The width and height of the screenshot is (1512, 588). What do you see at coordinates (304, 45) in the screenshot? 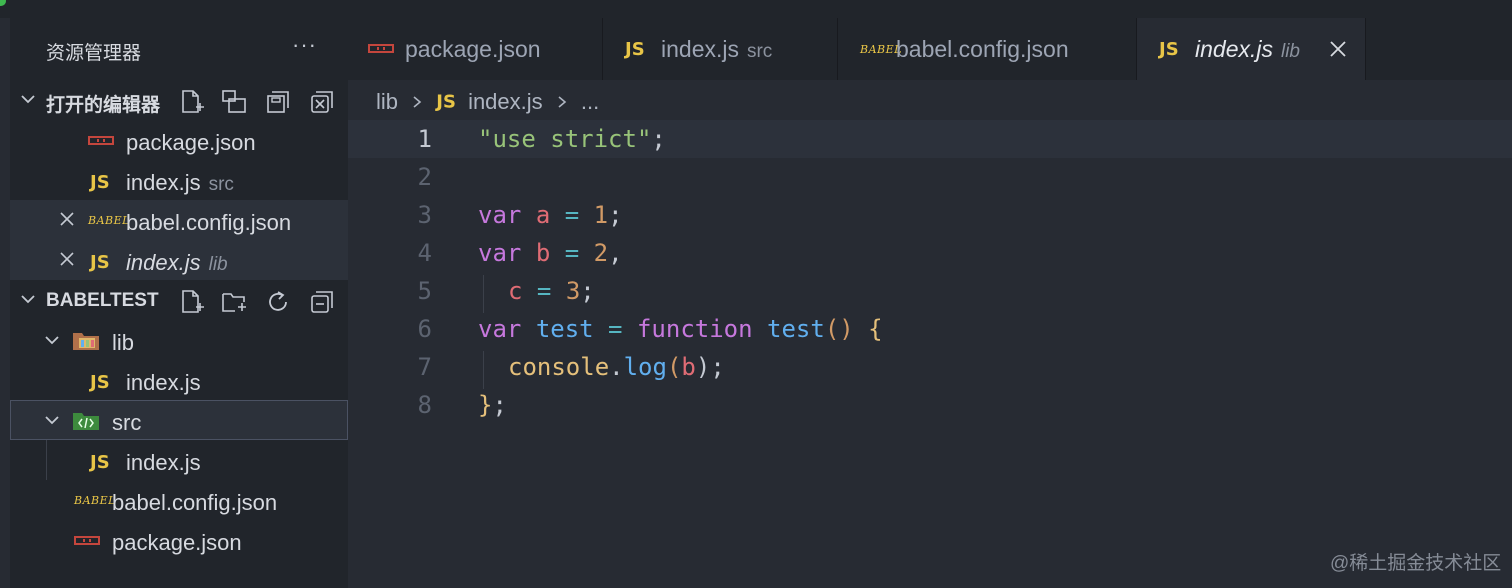
I see `more-actions-button: ···` at bounding box center [304, 45].